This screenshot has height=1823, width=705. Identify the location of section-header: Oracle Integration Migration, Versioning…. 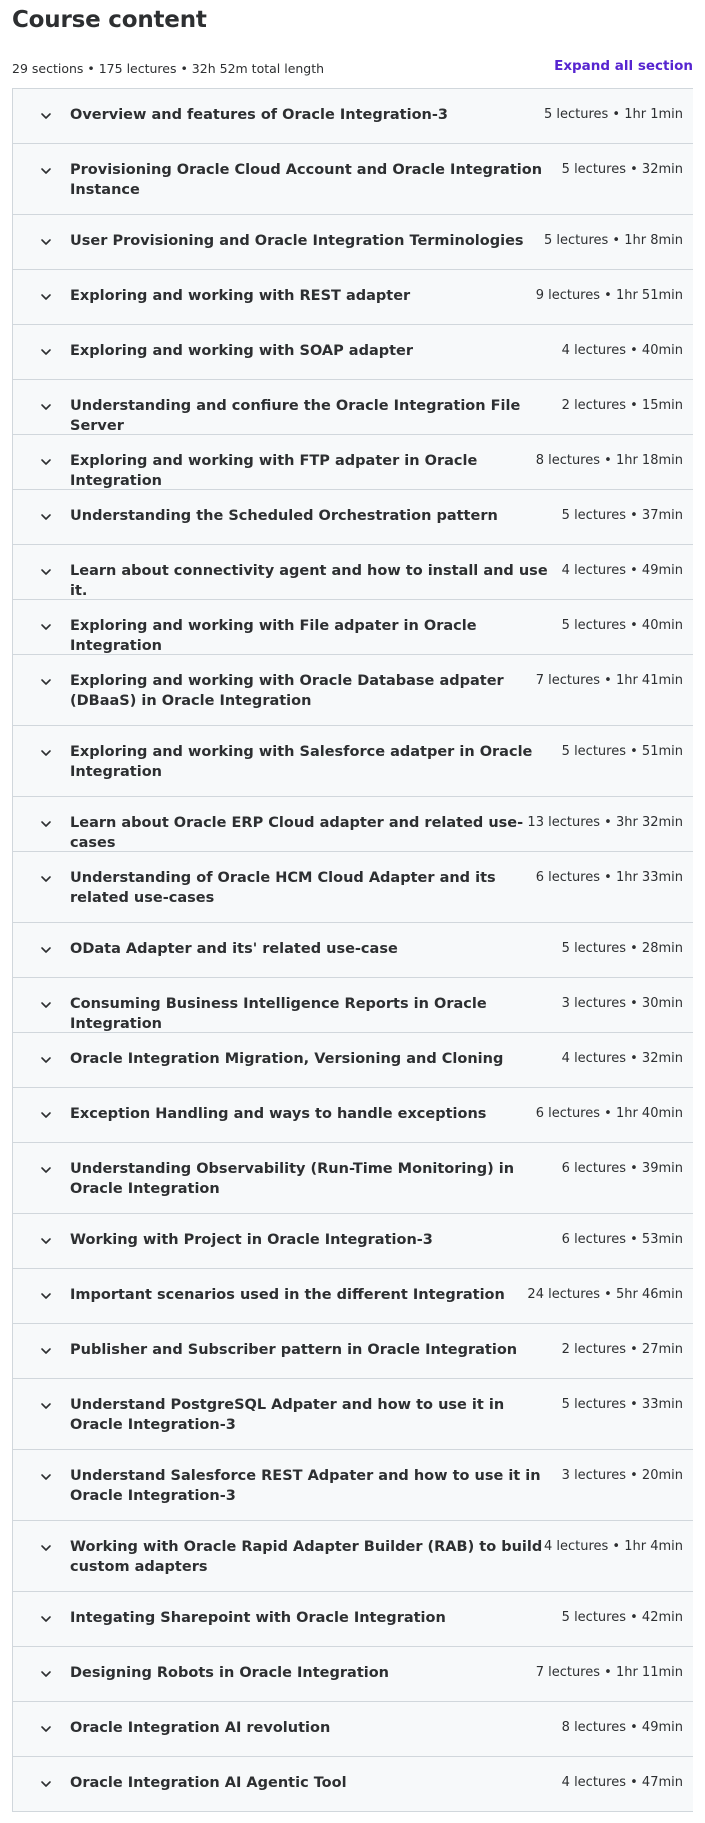
(353, 1060).